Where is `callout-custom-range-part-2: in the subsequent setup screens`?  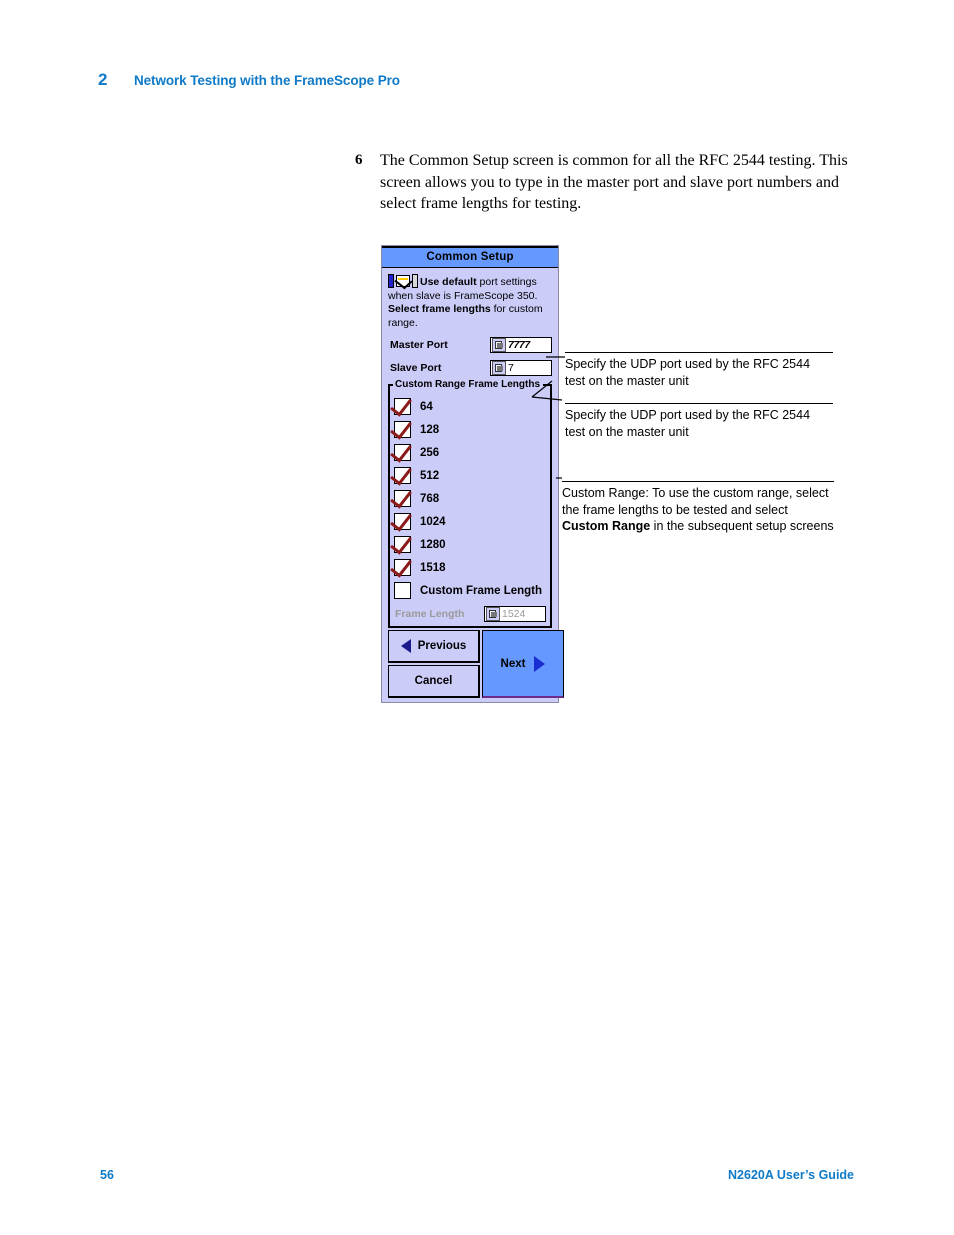
callout-custom-range-part-2: in the subsequent setup screens is located at coordinates (742, 526).